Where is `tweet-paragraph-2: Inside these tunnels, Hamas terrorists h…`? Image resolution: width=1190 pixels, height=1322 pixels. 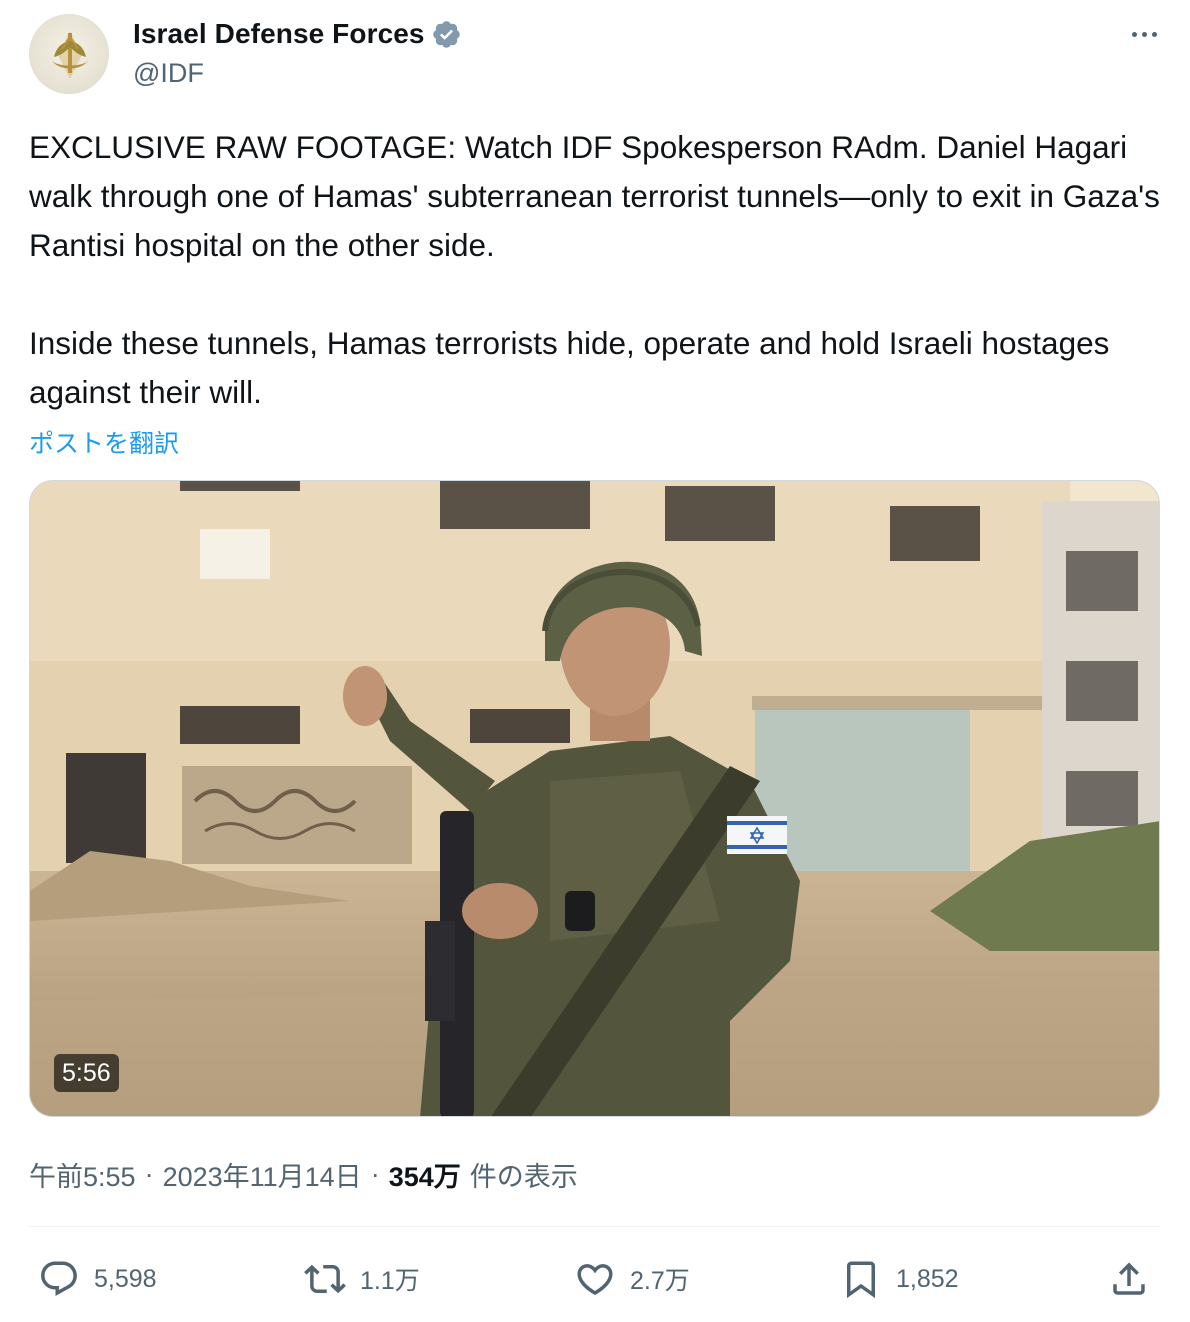
tweet-paragraph-2: Inside these tunnels, Hamas terrorists h… is located at coordinates (569, 367).